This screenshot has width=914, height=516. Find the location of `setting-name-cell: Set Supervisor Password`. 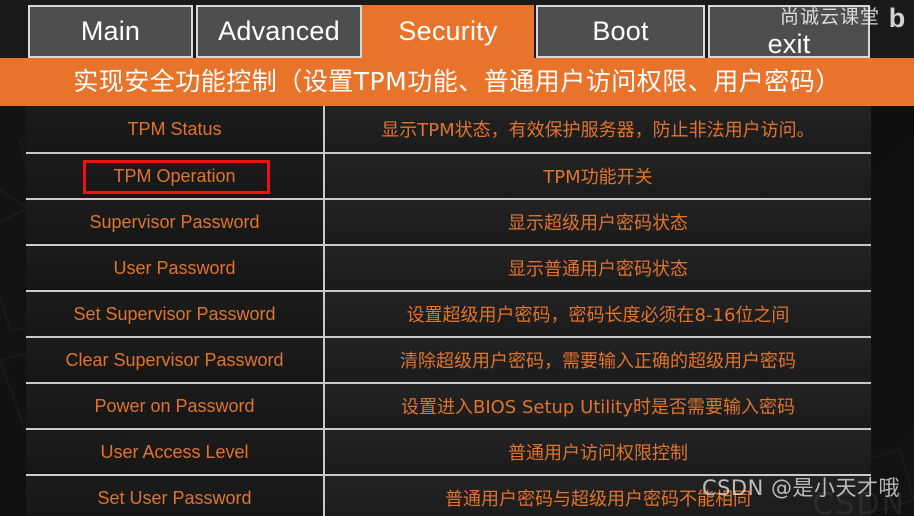

setting-name-cell: Set Supervisor Password is located at coordinates (175, 314).